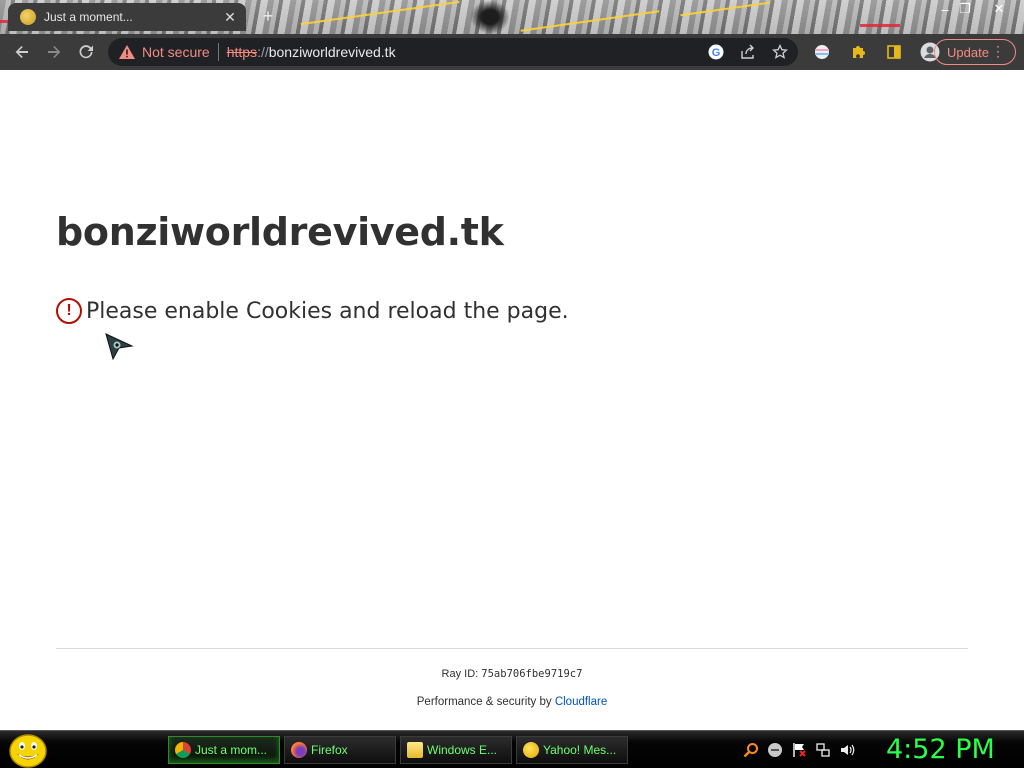  Describe the element at coordinates (183, 750) in the screenshot. I see `chrome-icon` at that location.